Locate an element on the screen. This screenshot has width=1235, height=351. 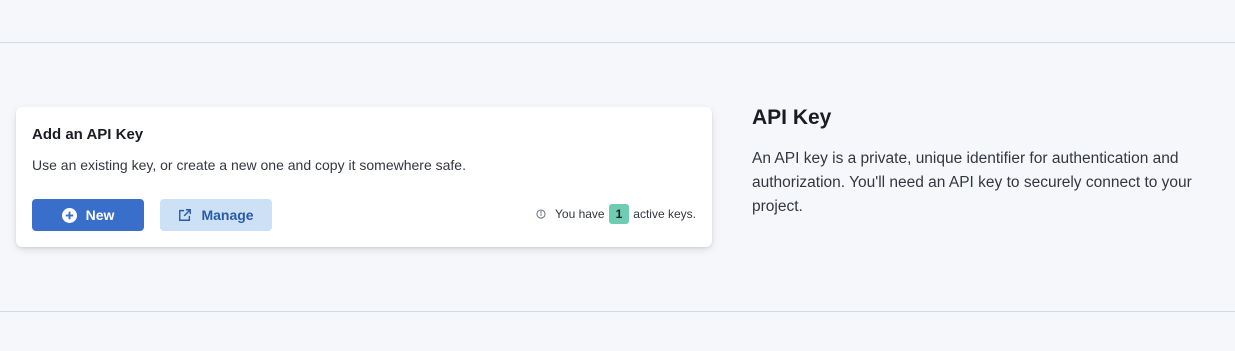
api-key-heading: API Key is located at coordinates (792, 117).